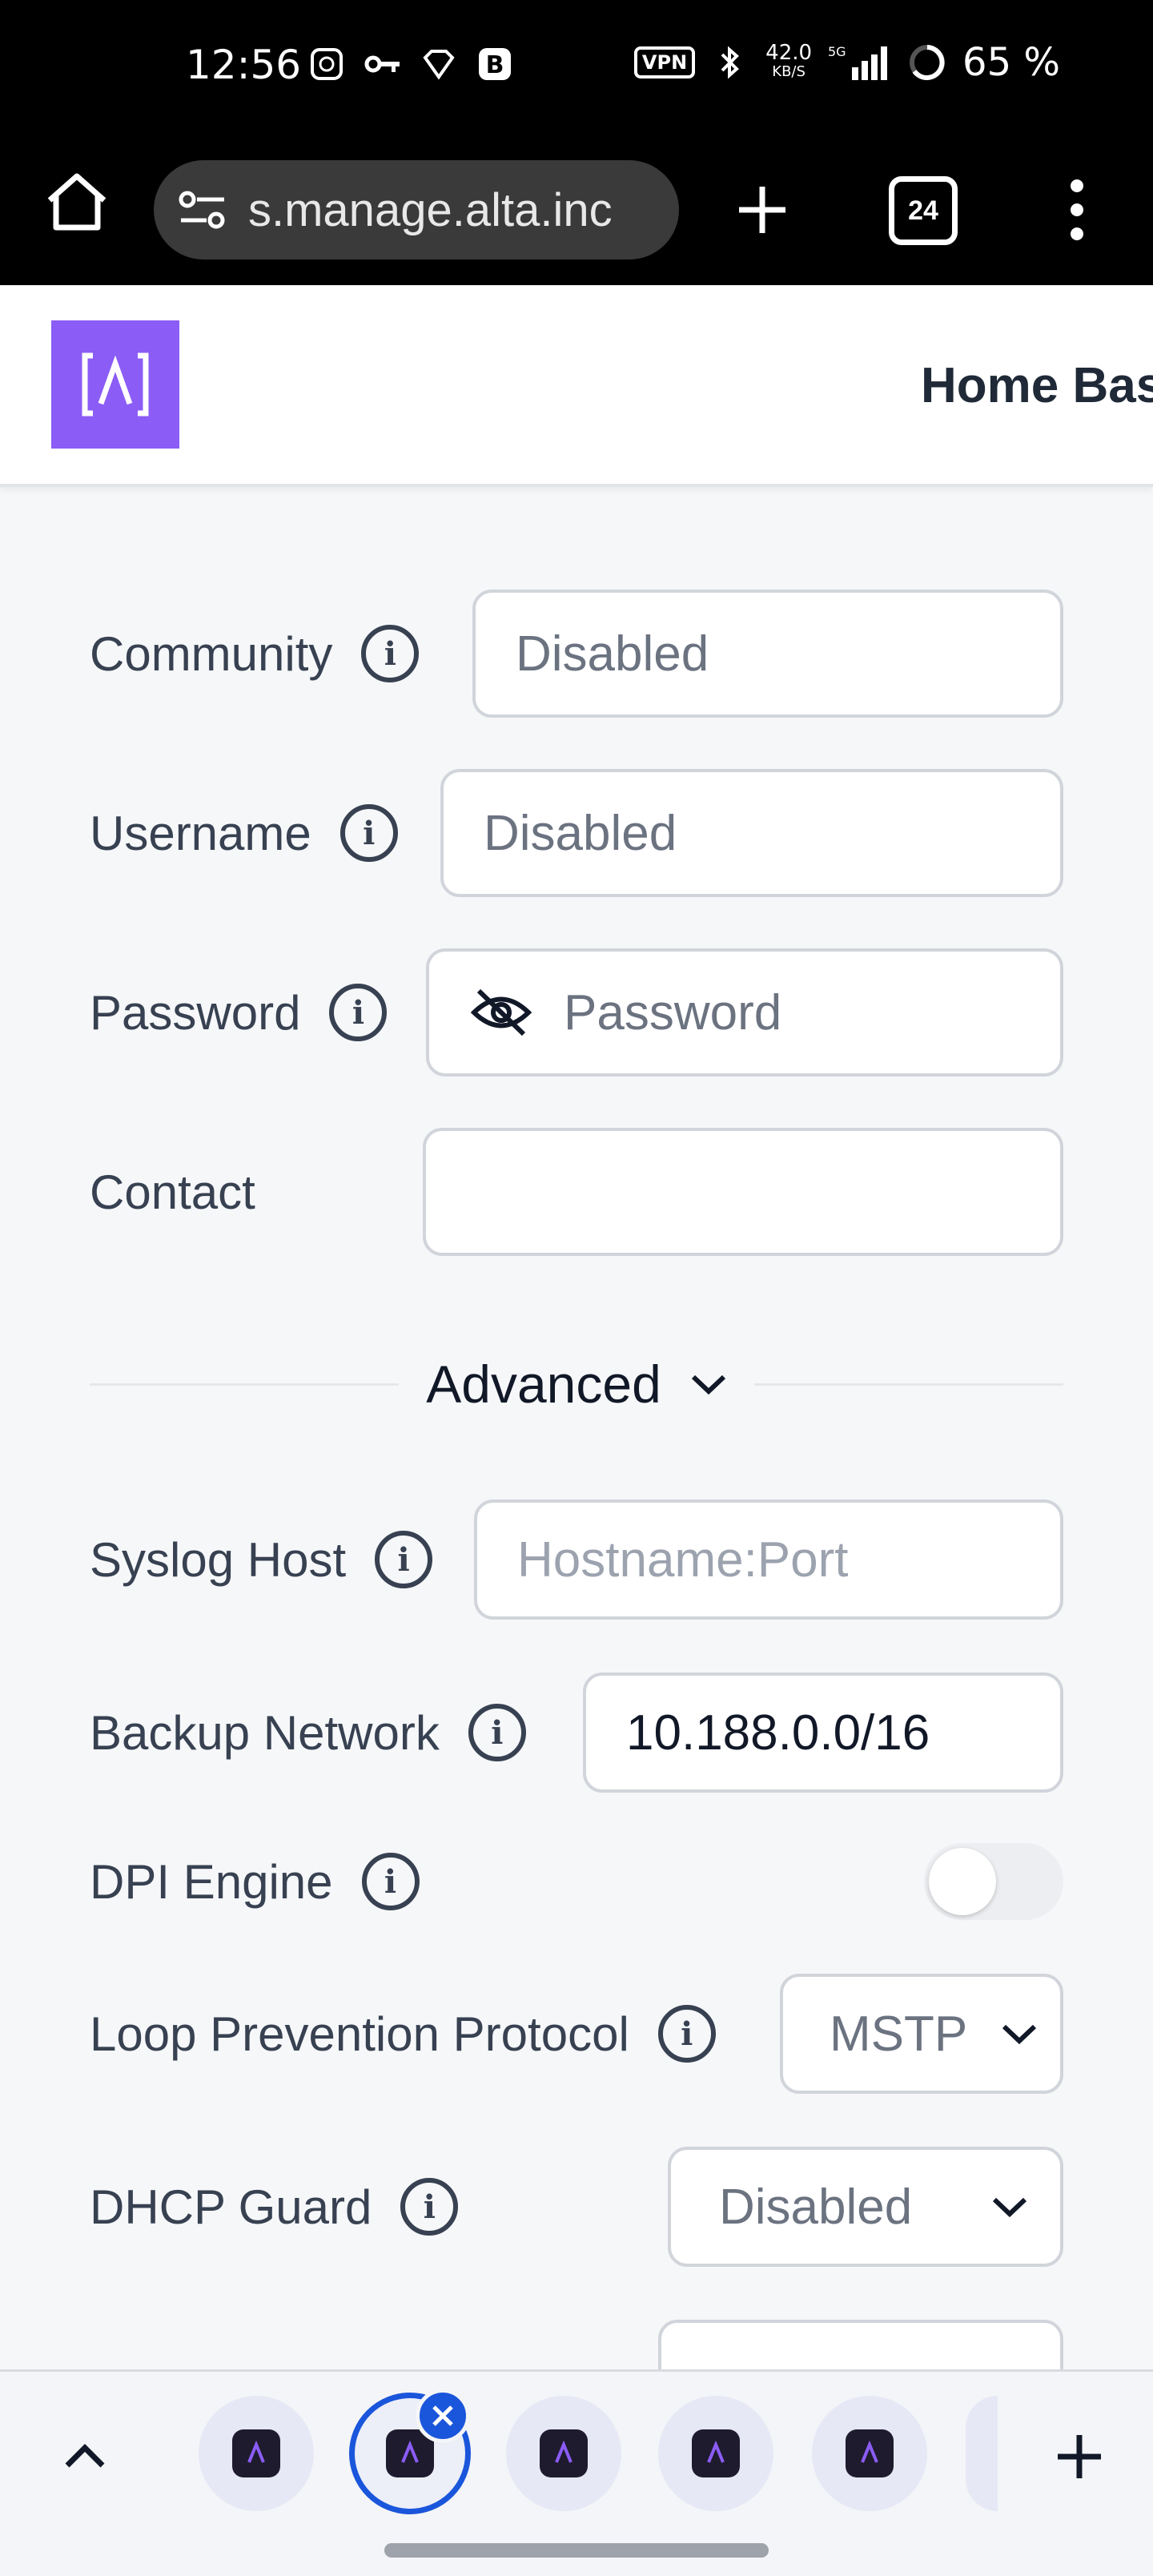 The width and height of the screenshot is (1153, 2576). I want to click on url-text: s.manage.alta.inc, so click(431, 210).